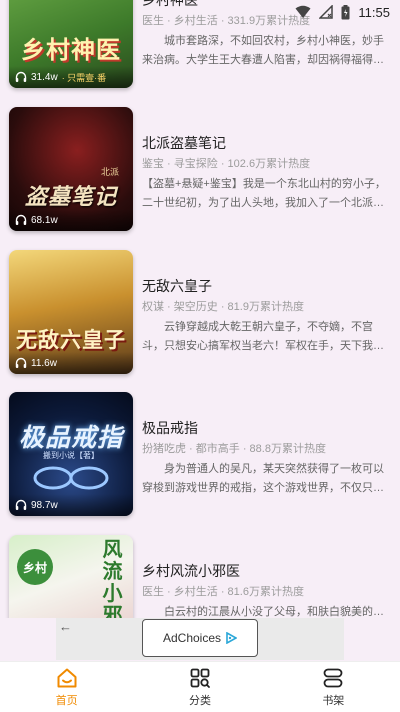 The height and width of the screenshot is (712, 400). I want to click on tab-bookshelf: 书架, so click(333, 687).